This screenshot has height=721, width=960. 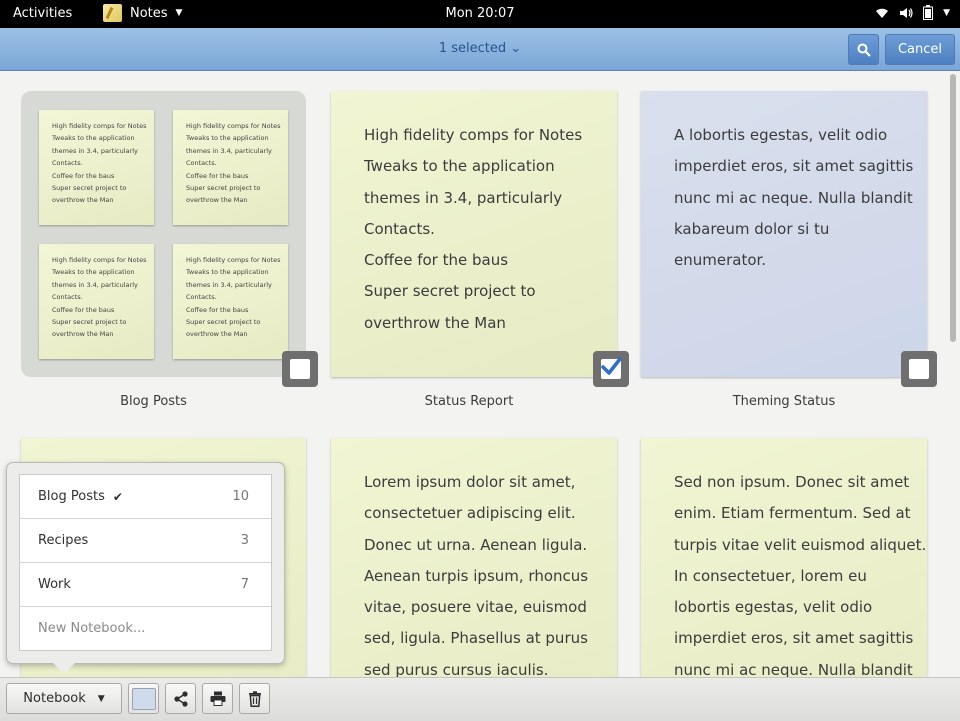 I want to click on notebook-button-label: Notebook, so click(x=54, y=698).